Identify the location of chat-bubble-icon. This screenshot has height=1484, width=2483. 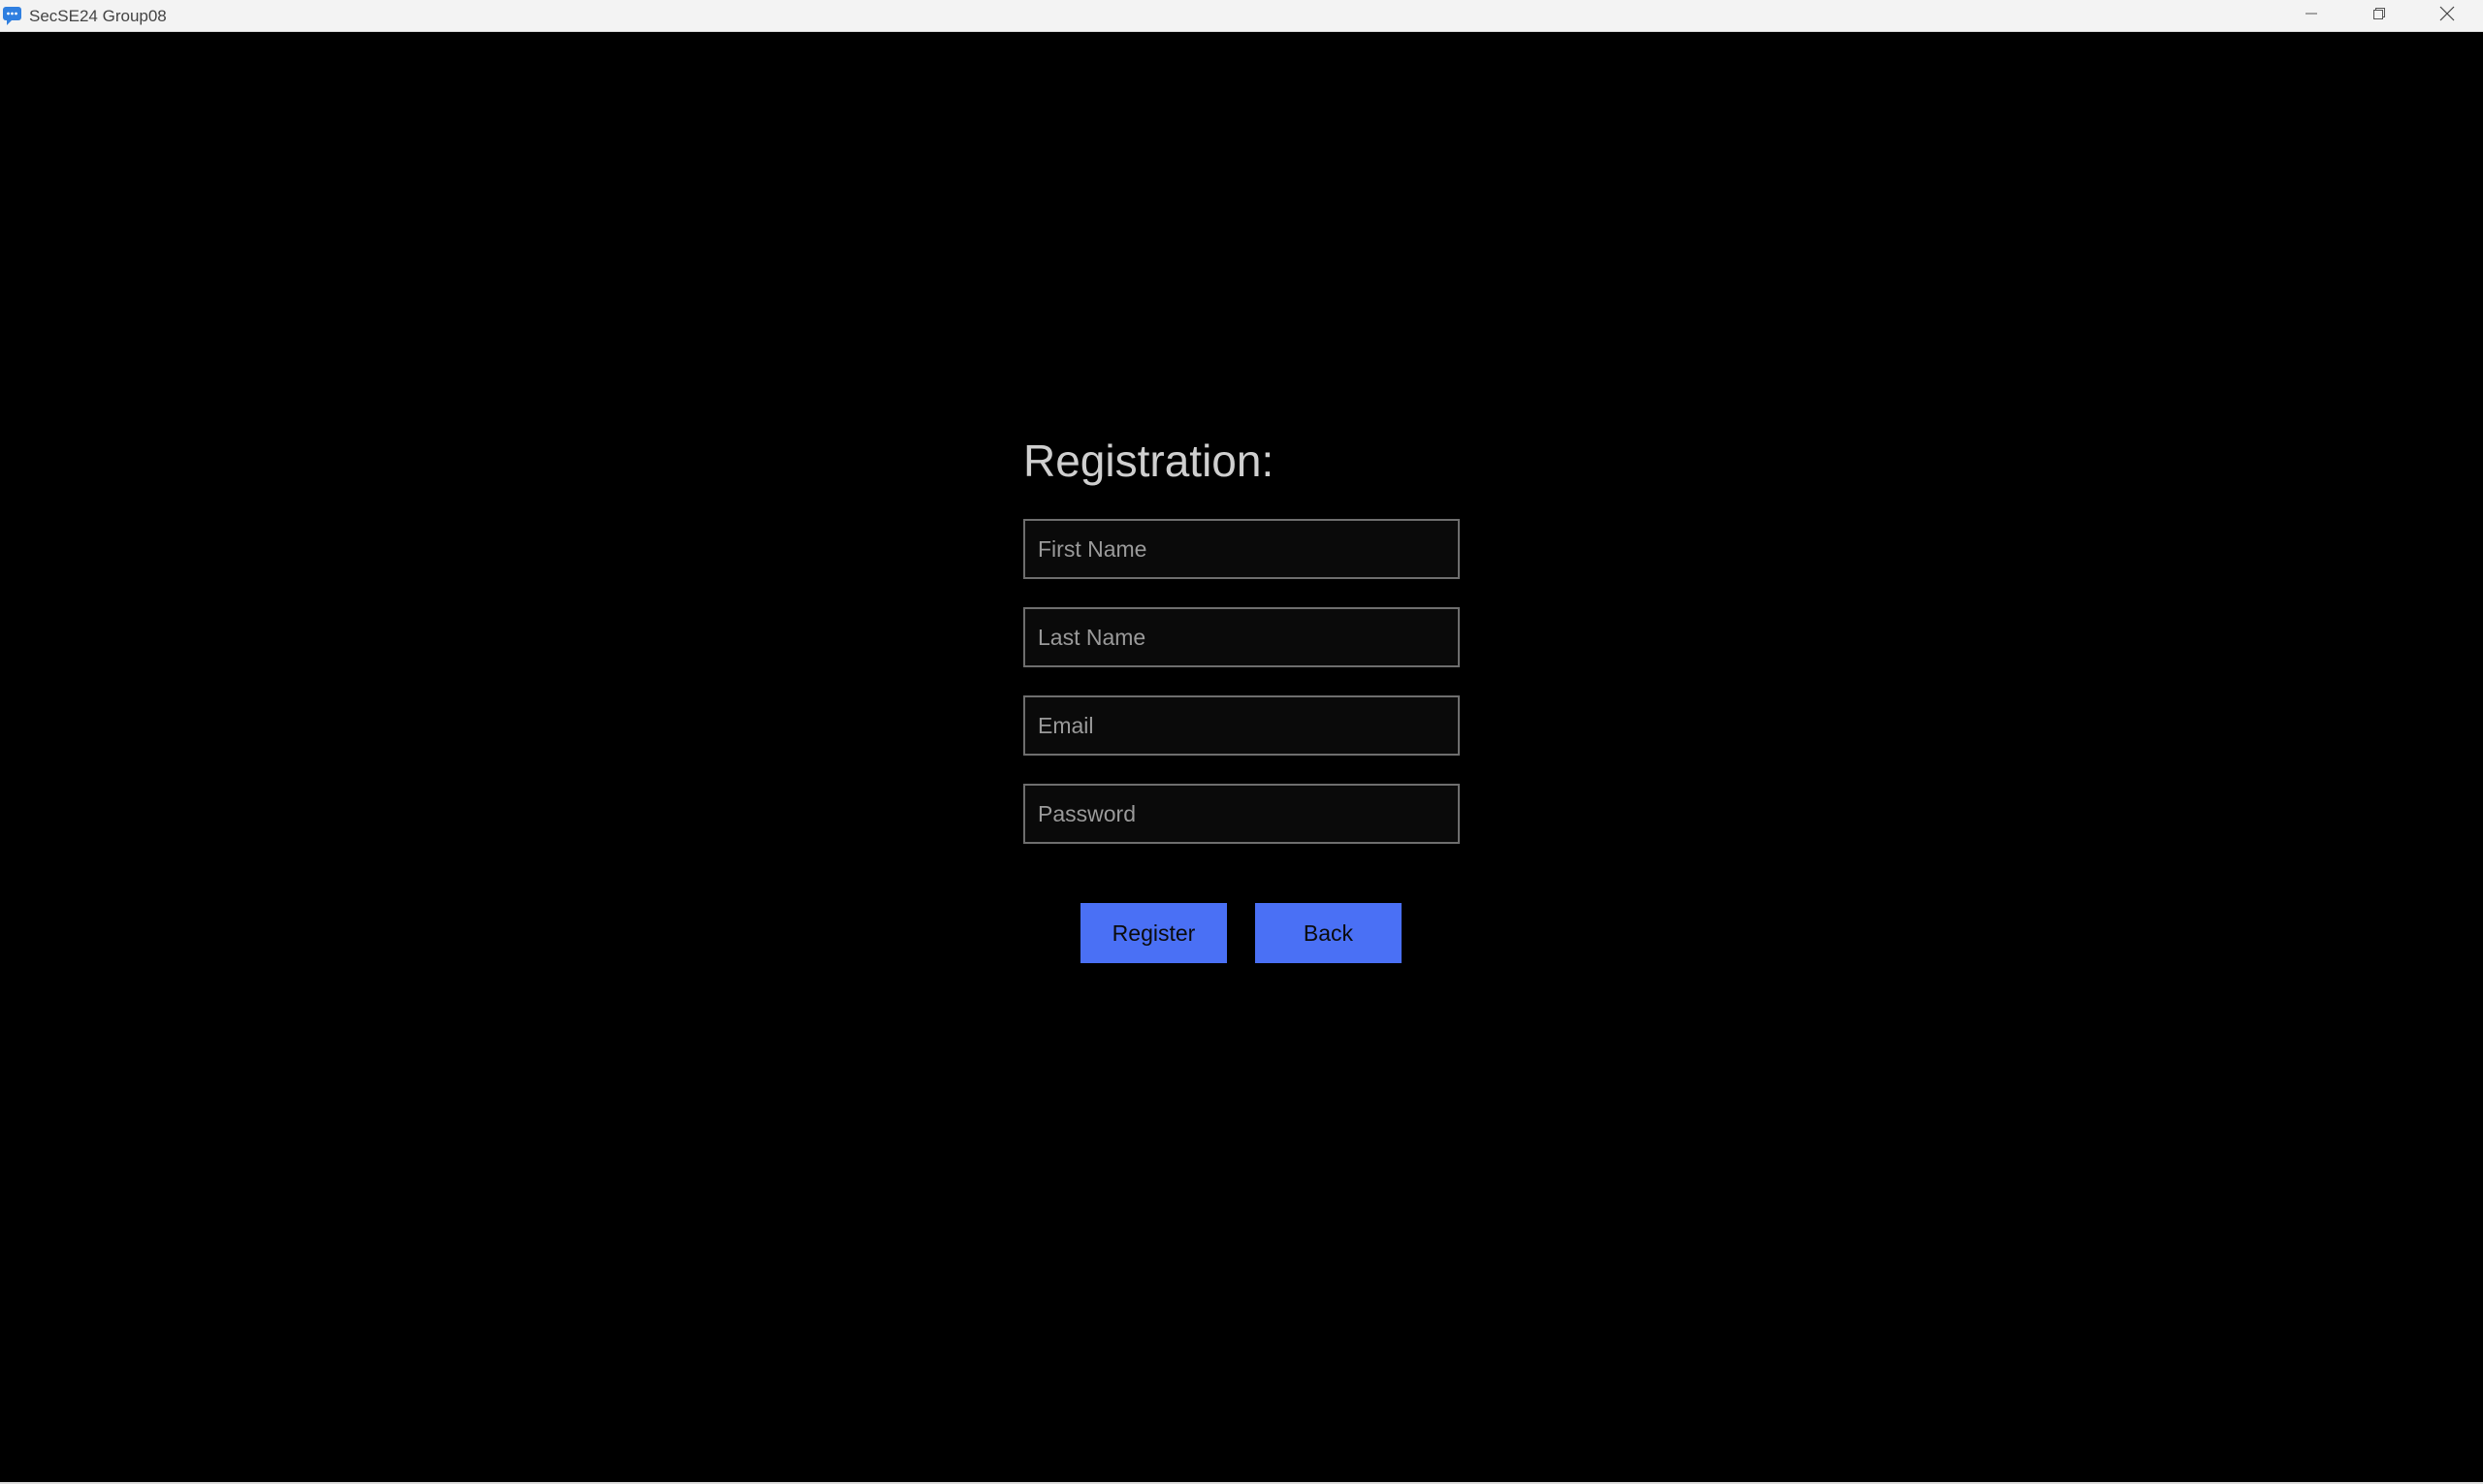
(13, 15).